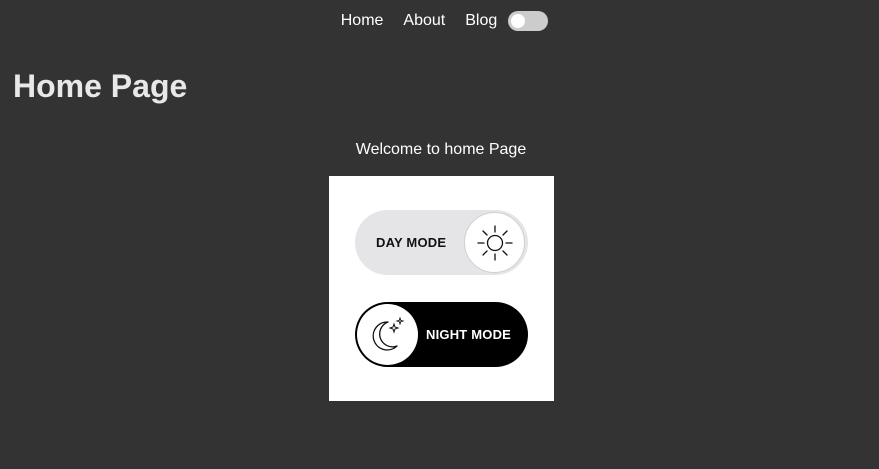  What do you see at coordinates (362, 21) in the screenshot?
I see `nav-link-home: Home` at bounding box center [362, 21].